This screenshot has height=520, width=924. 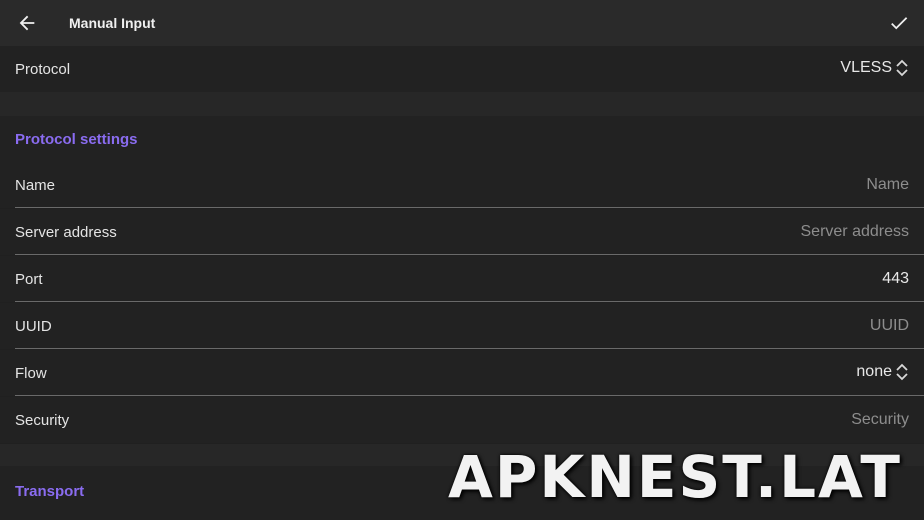 I want to click on server-address-input: Server address, so click(x=855, y=232).